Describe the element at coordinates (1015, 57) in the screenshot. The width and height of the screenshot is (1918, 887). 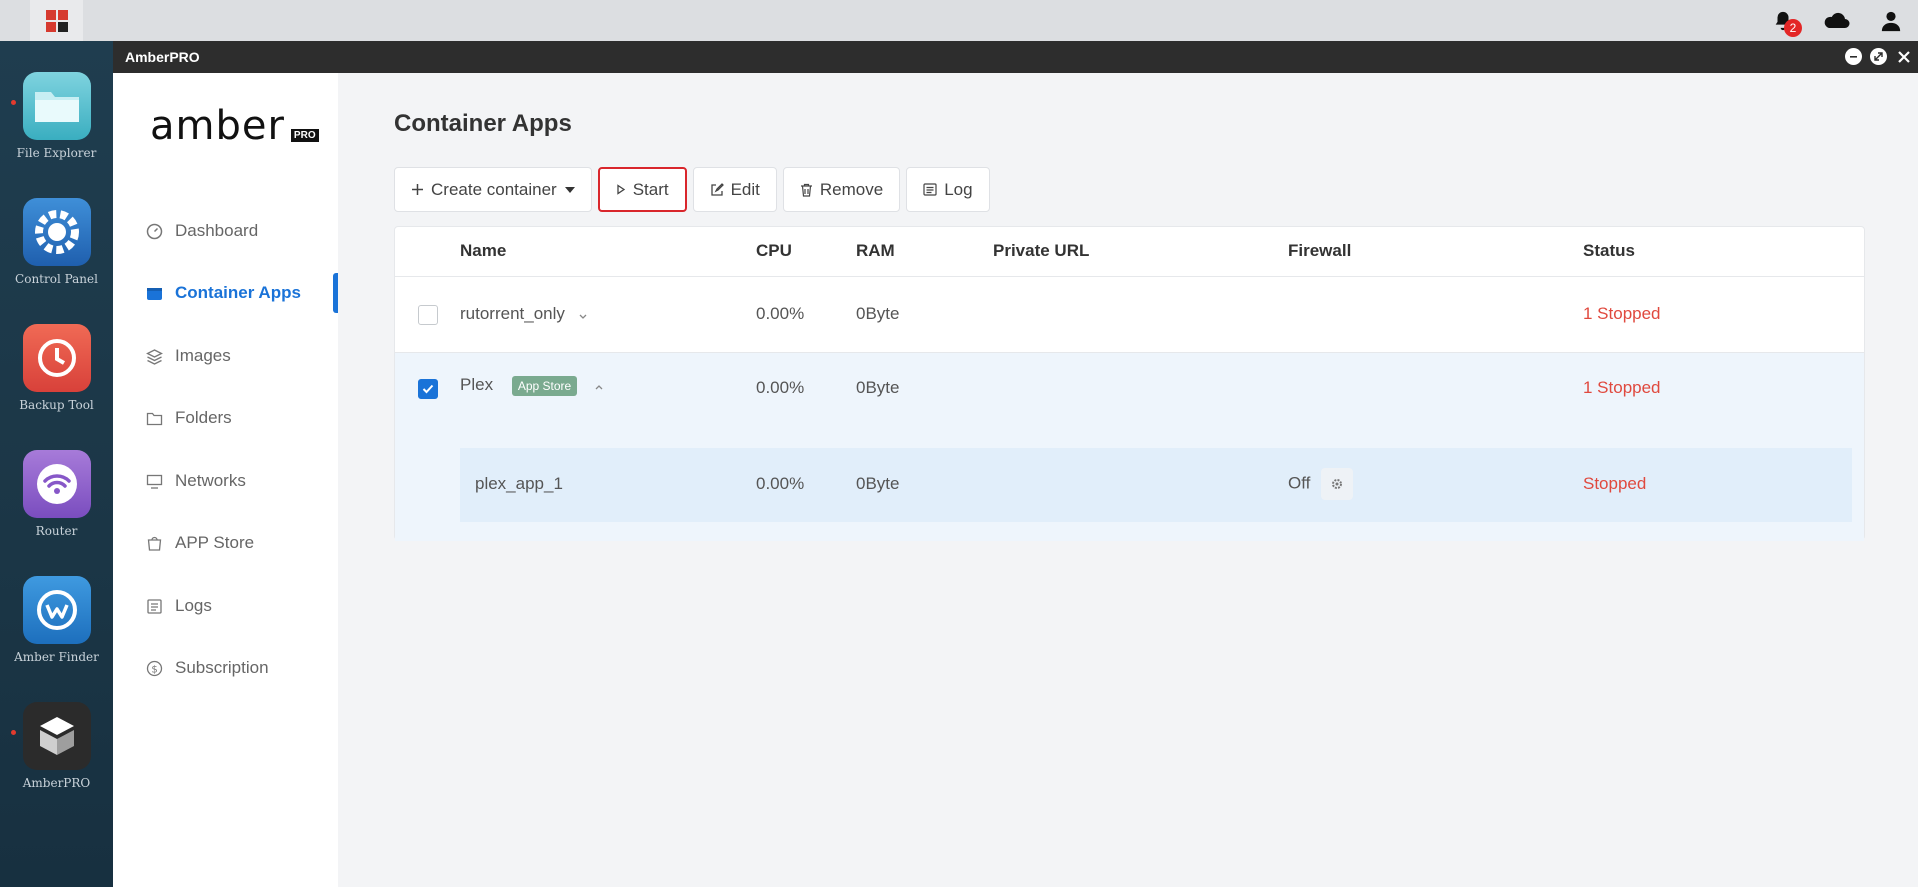
I see `window-titlebar: AmberPRO` at that location.